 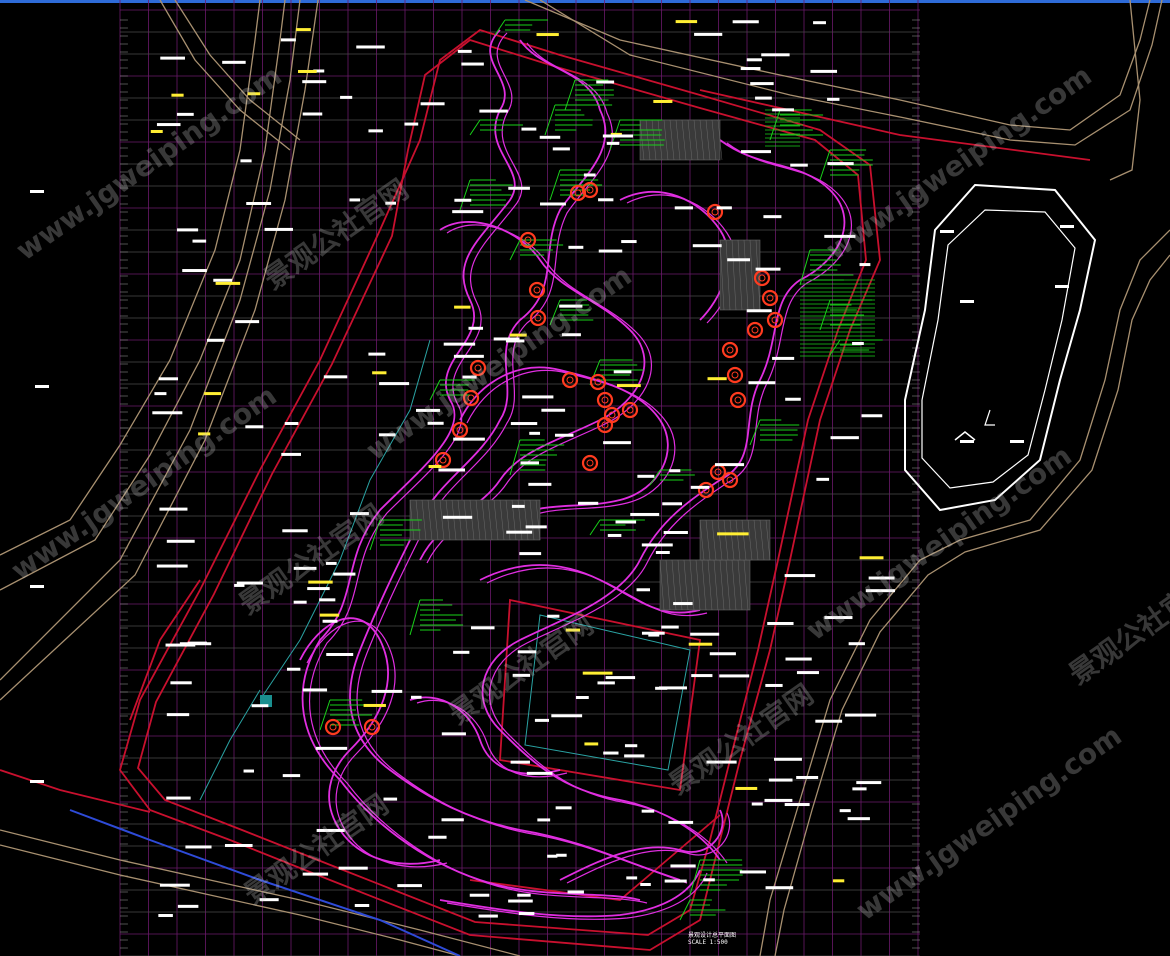 What do you see at coordinates (735, 540) in the screenshot?
I see `paving-area` at bounding box center [735, 540].